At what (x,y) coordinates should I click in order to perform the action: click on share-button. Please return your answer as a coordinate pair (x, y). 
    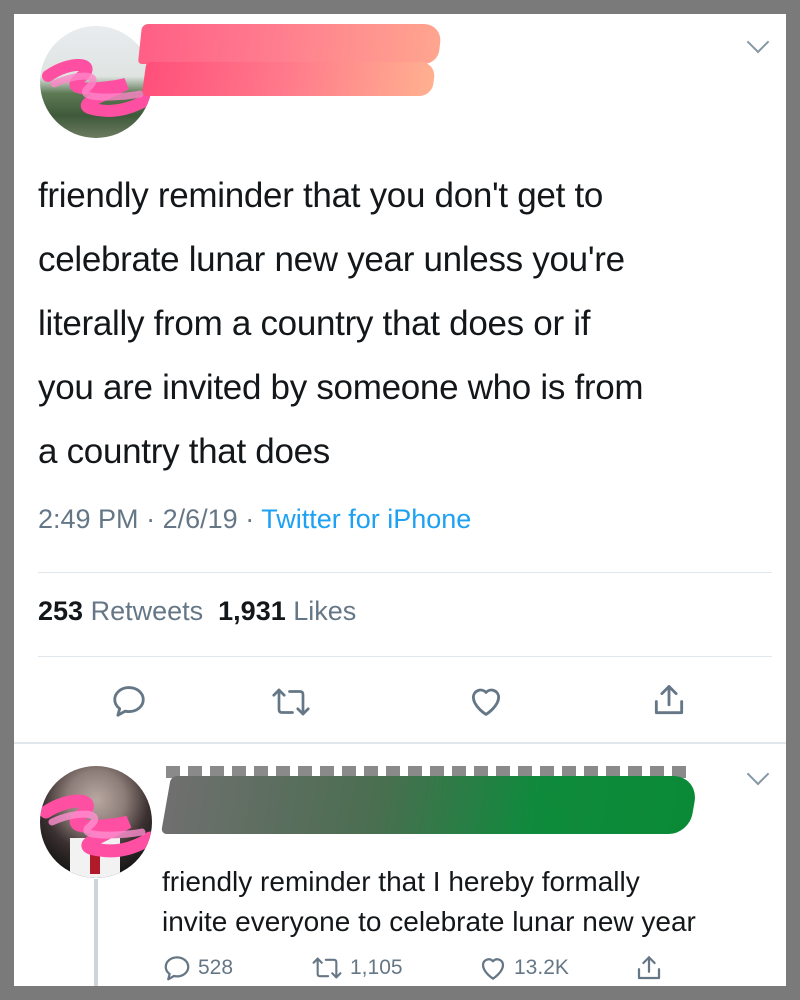
    Looking at the image, I should click on (649, 968).